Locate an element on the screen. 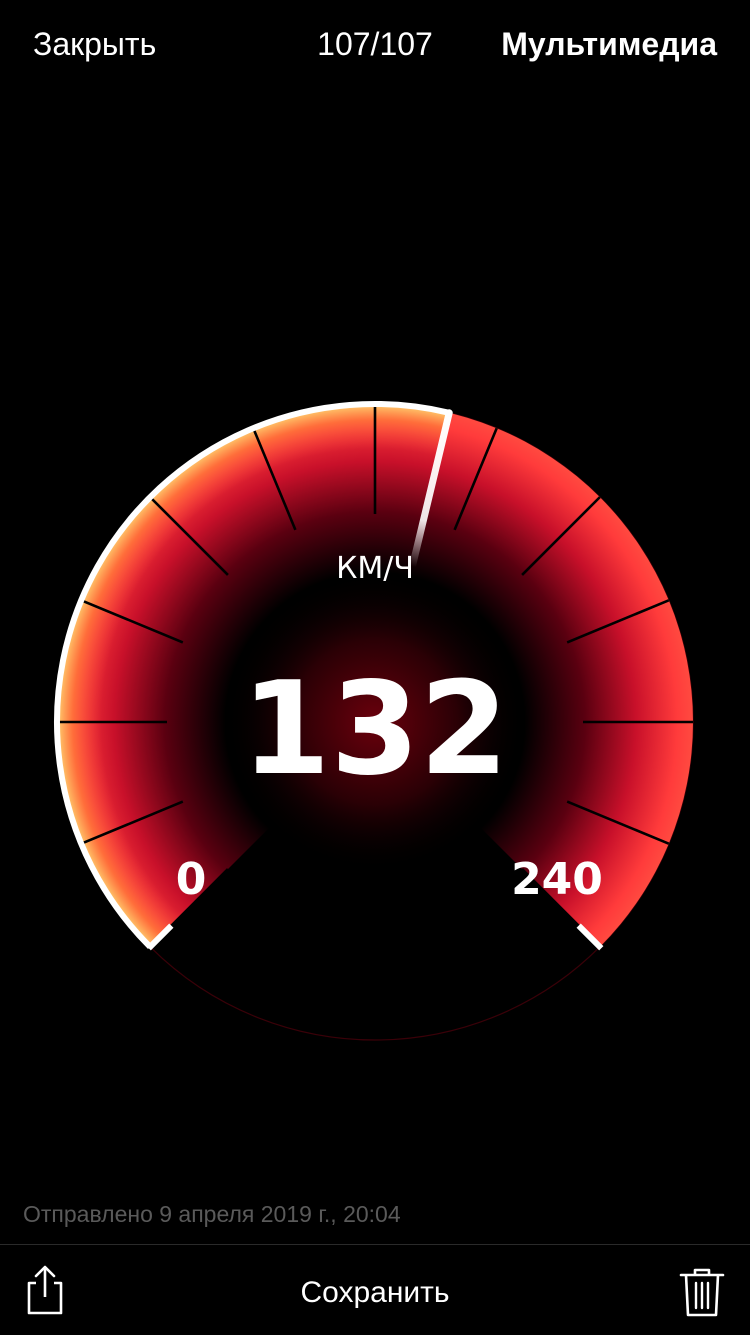 The width and height of the screenshot is (750, 1335). trash-icon is located at coordinates (702, 1292).